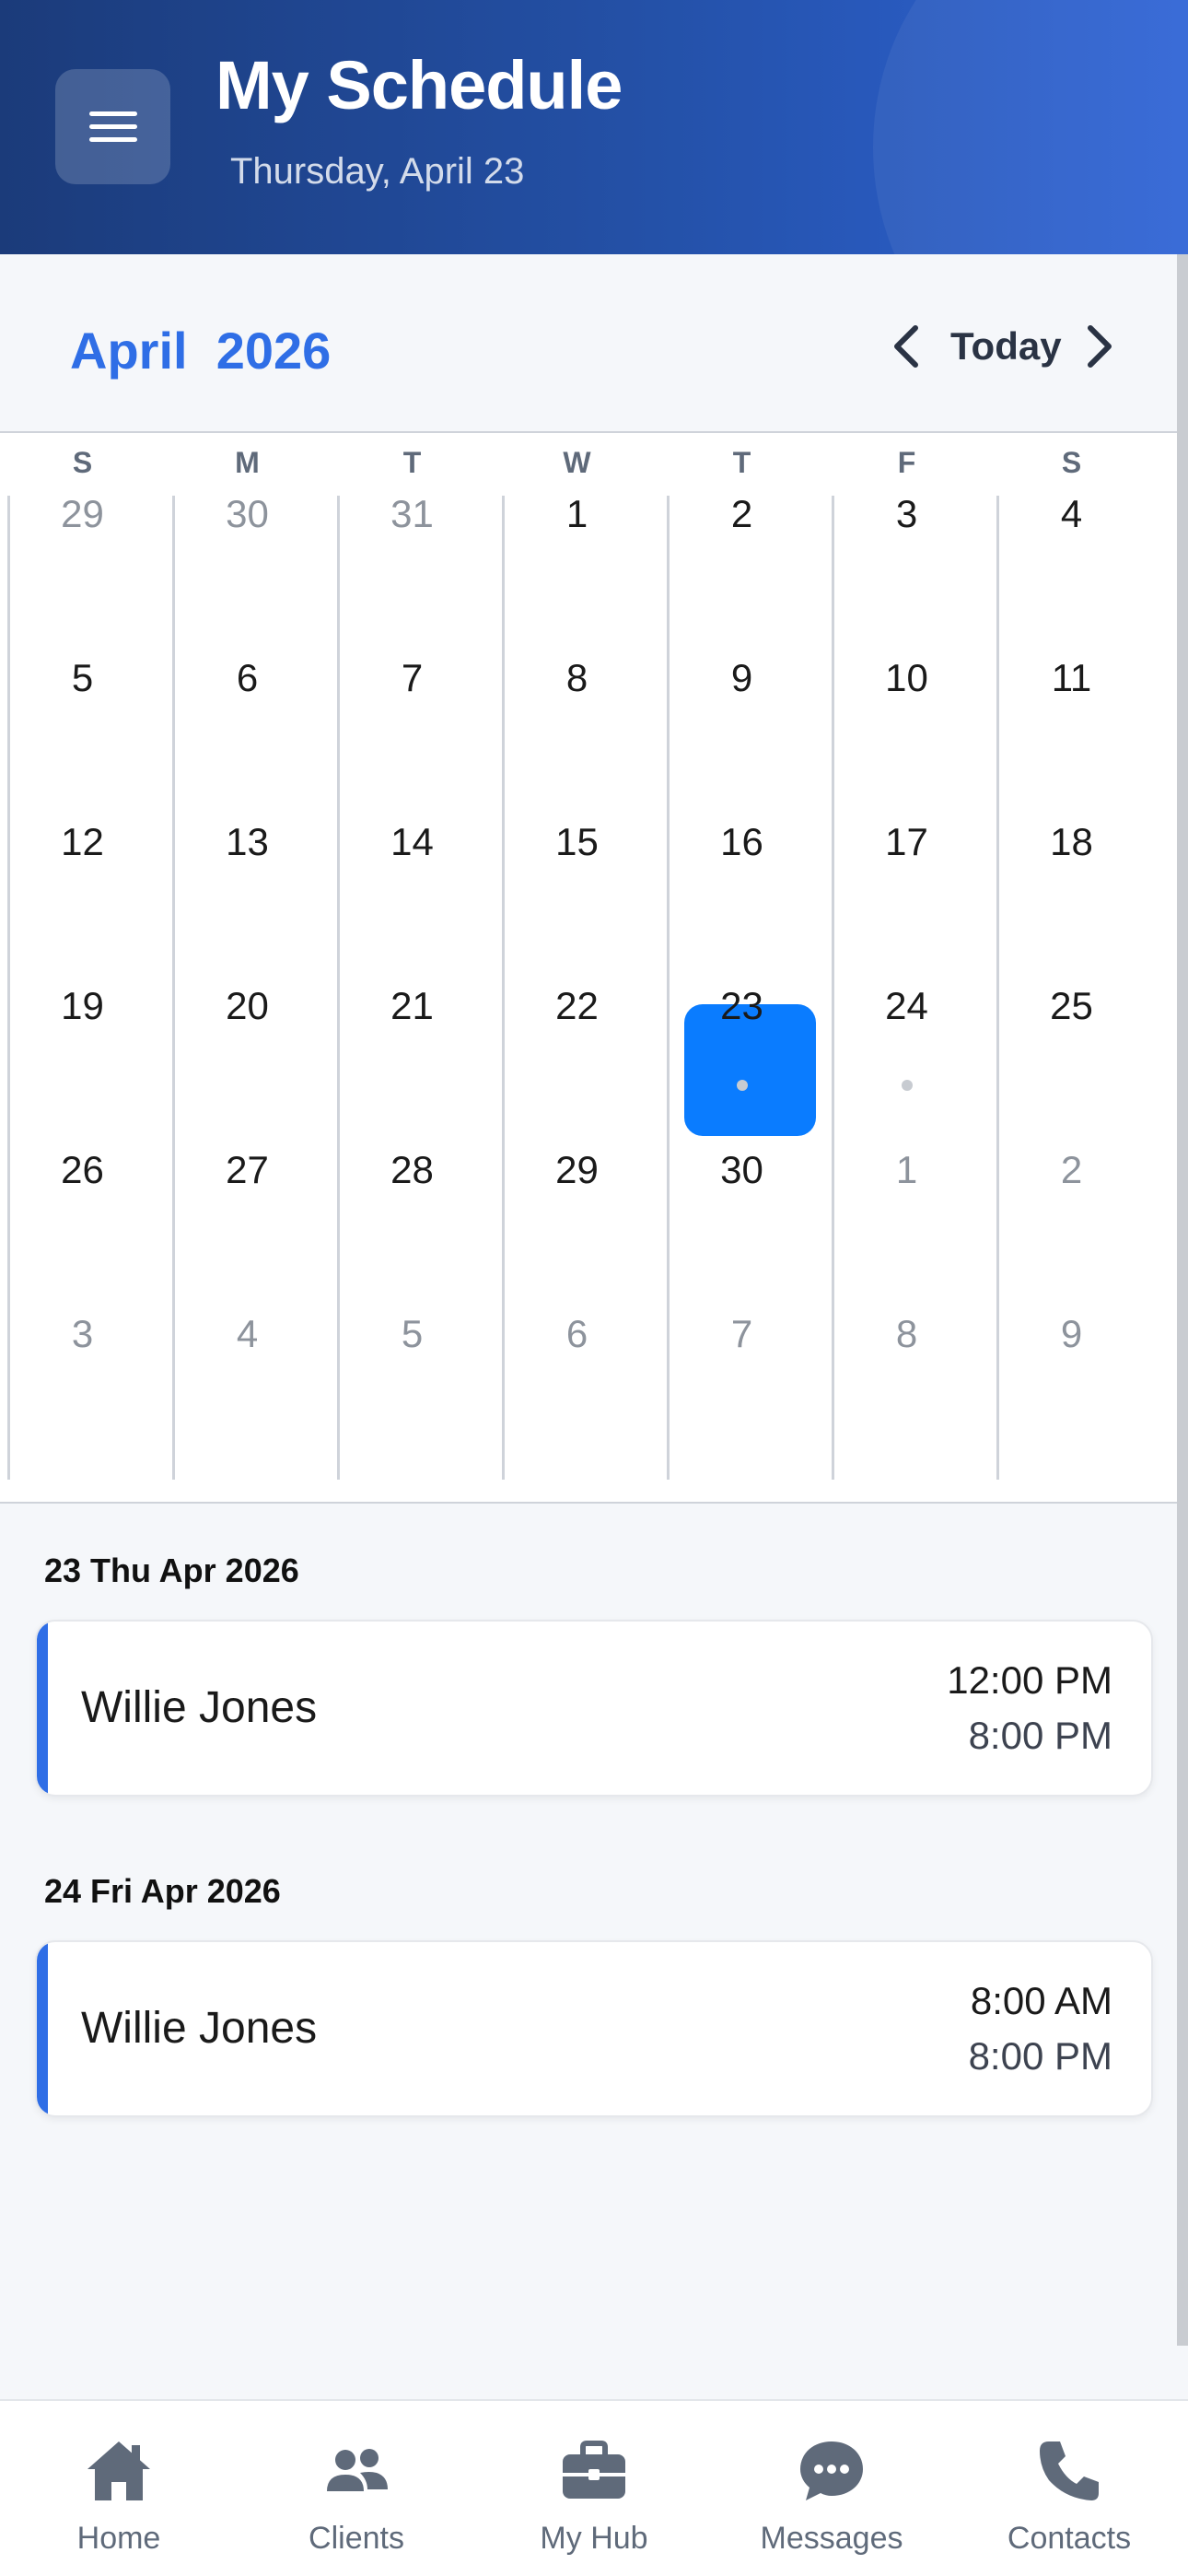  I want to click on calendar-day: 12, so click(82, 842).